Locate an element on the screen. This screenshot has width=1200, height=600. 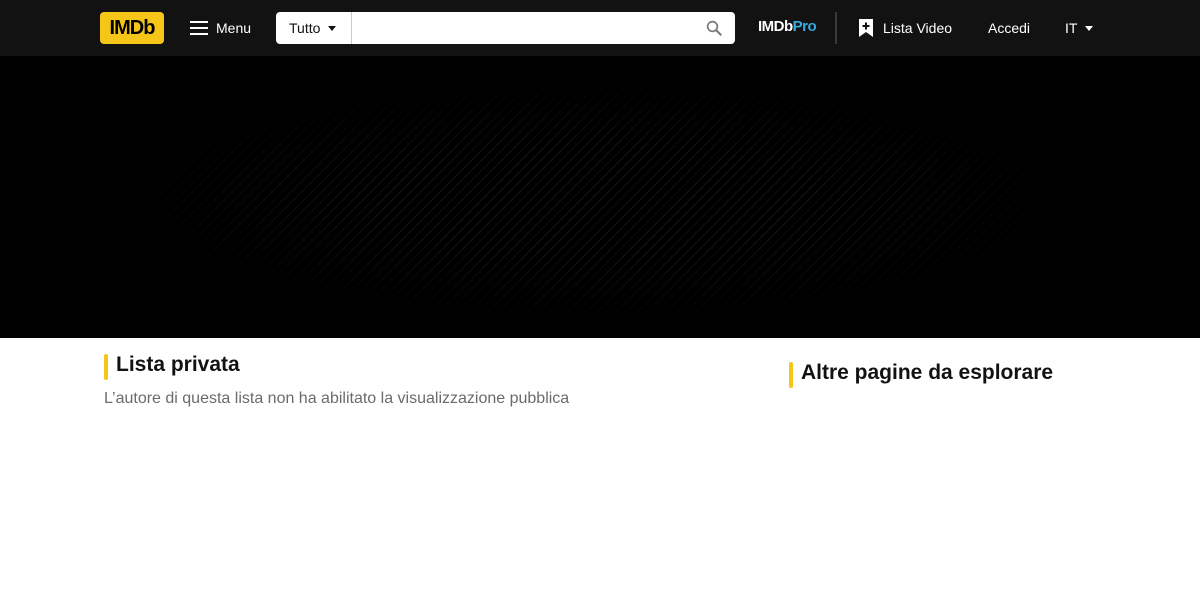
sidebar-title: Altre pagine da esplorare is located at coordinates (927, 372).